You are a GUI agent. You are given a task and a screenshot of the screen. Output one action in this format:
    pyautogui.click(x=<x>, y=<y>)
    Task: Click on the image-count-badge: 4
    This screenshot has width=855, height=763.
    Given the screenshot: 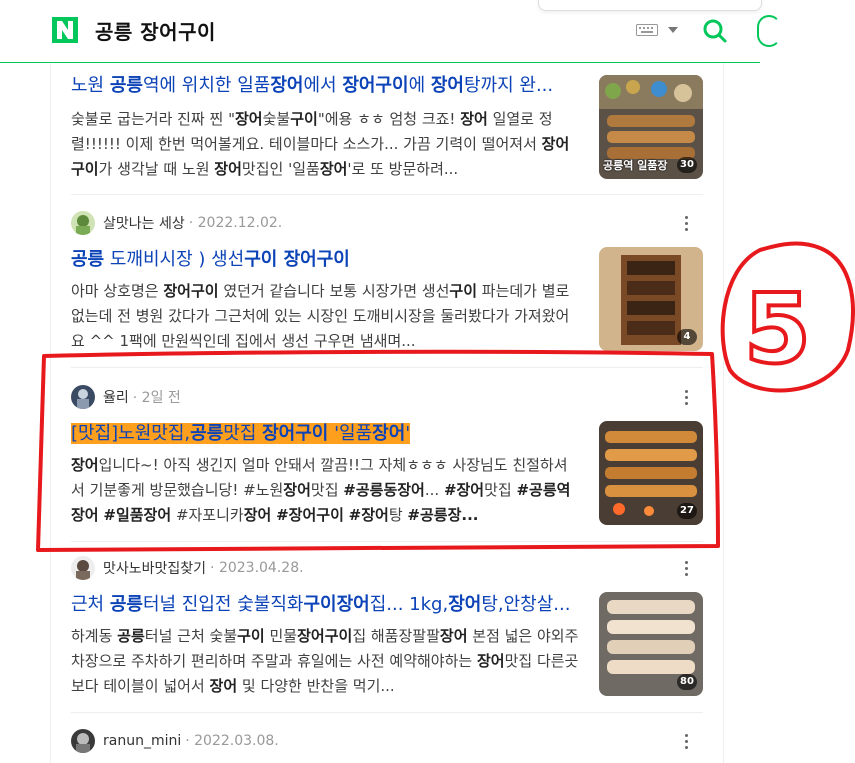 What is the action you would take?
    pyautogui.click(x=687, y=337)
    